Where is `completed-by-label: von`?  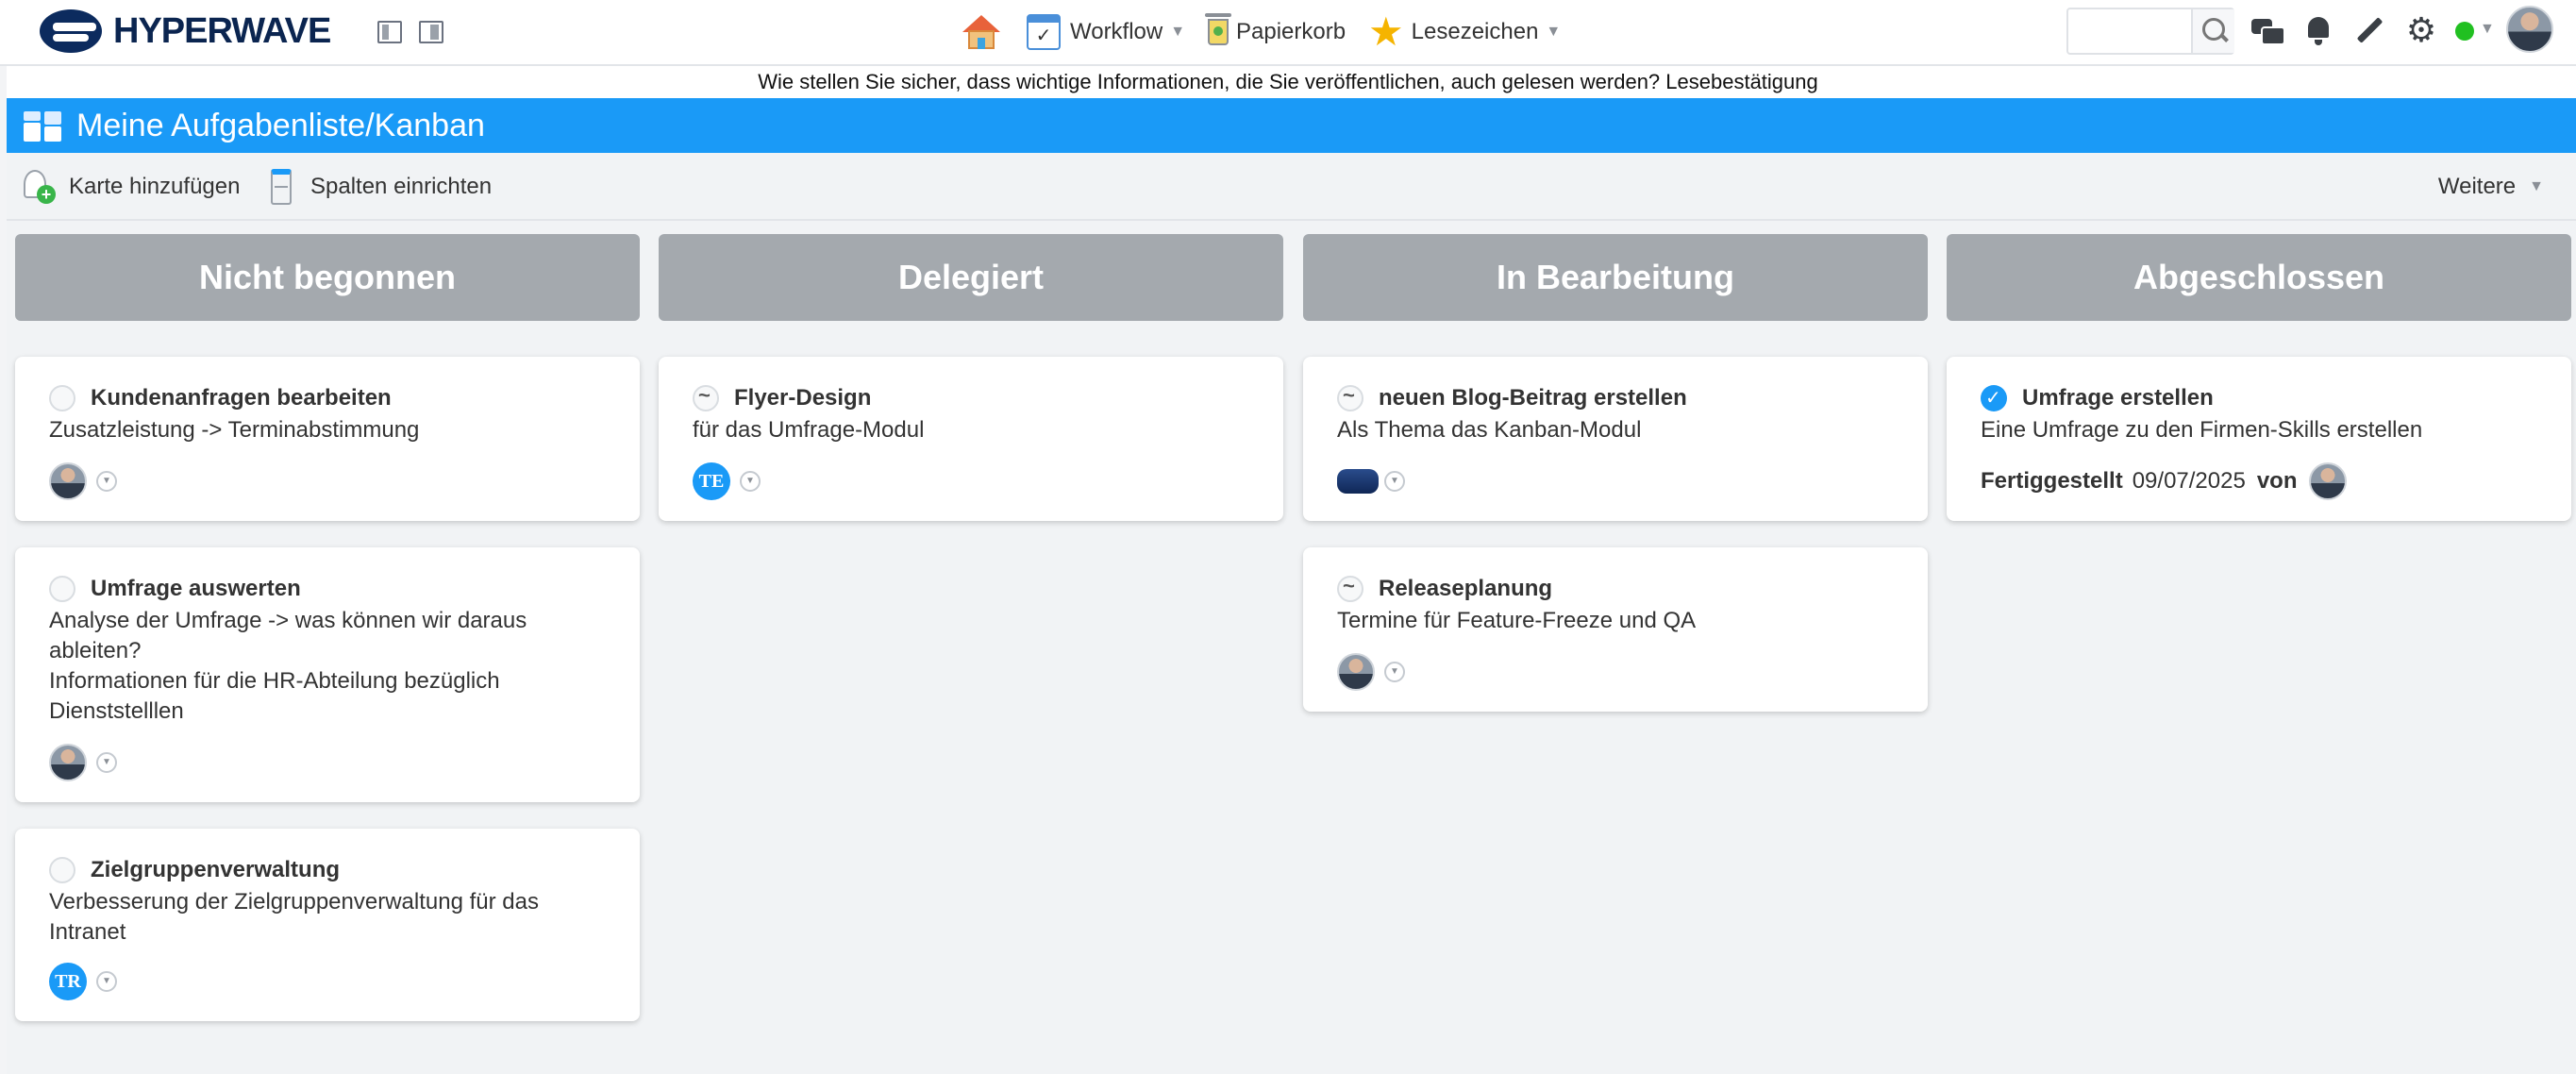 completed-by-label: von is located at coordinates (2277, 481).